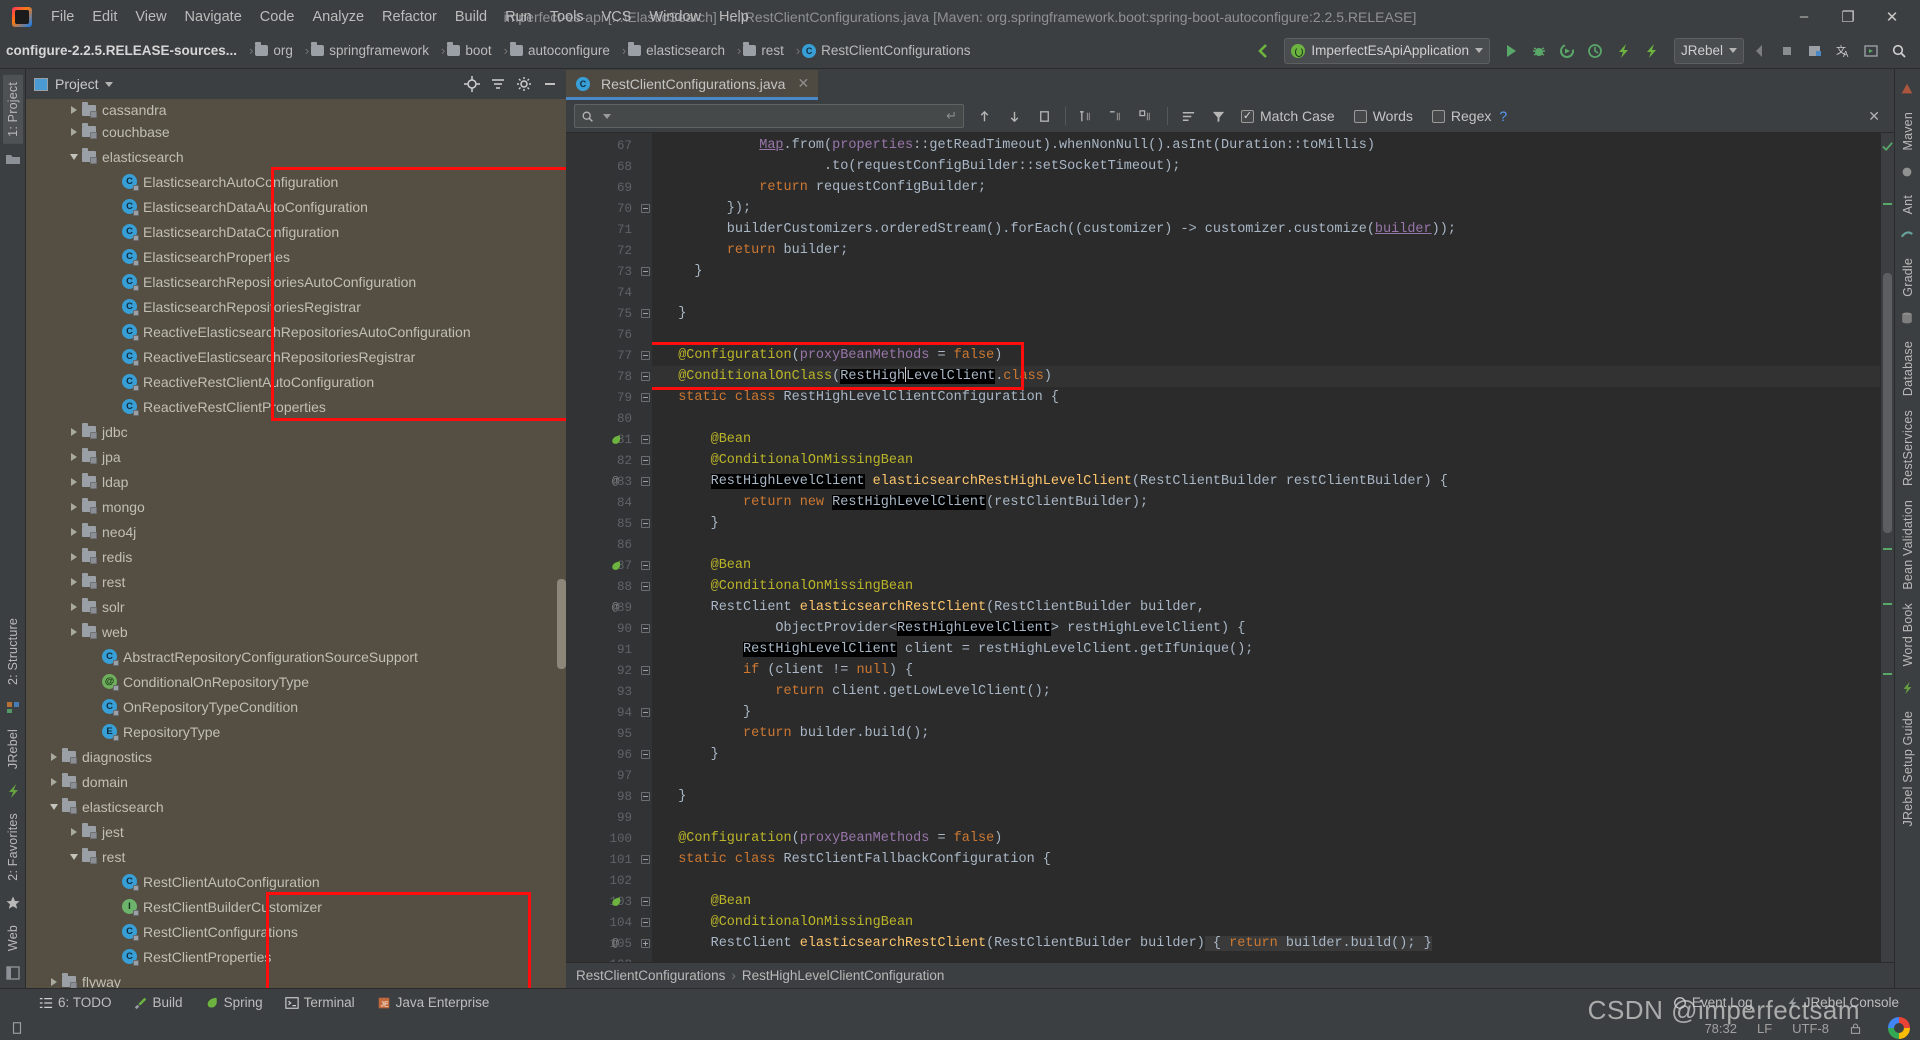 The width and height of the screenshot is (1920, 1040). Describe the element at coordinates (1848, 17) in the screenshot. I see `maximize-button: ❐` at that location.